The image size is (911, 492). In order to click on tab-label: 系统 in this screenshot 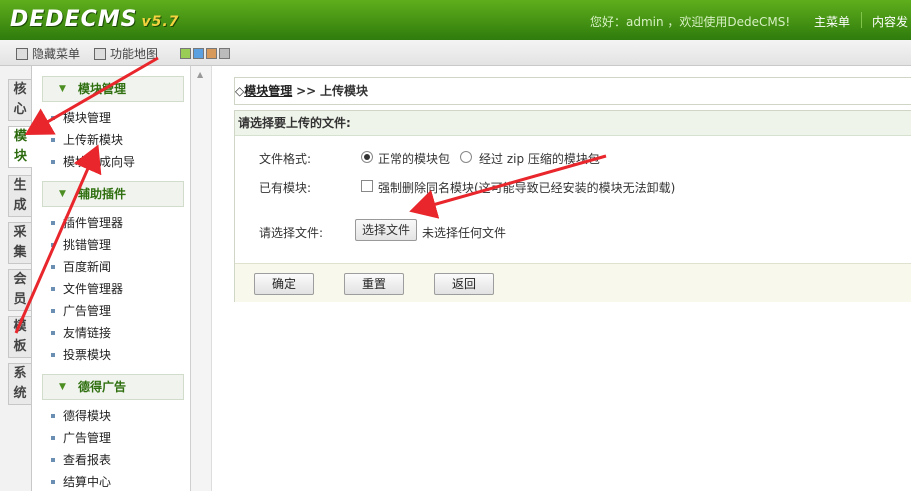, I will do `click(20, 383)`.